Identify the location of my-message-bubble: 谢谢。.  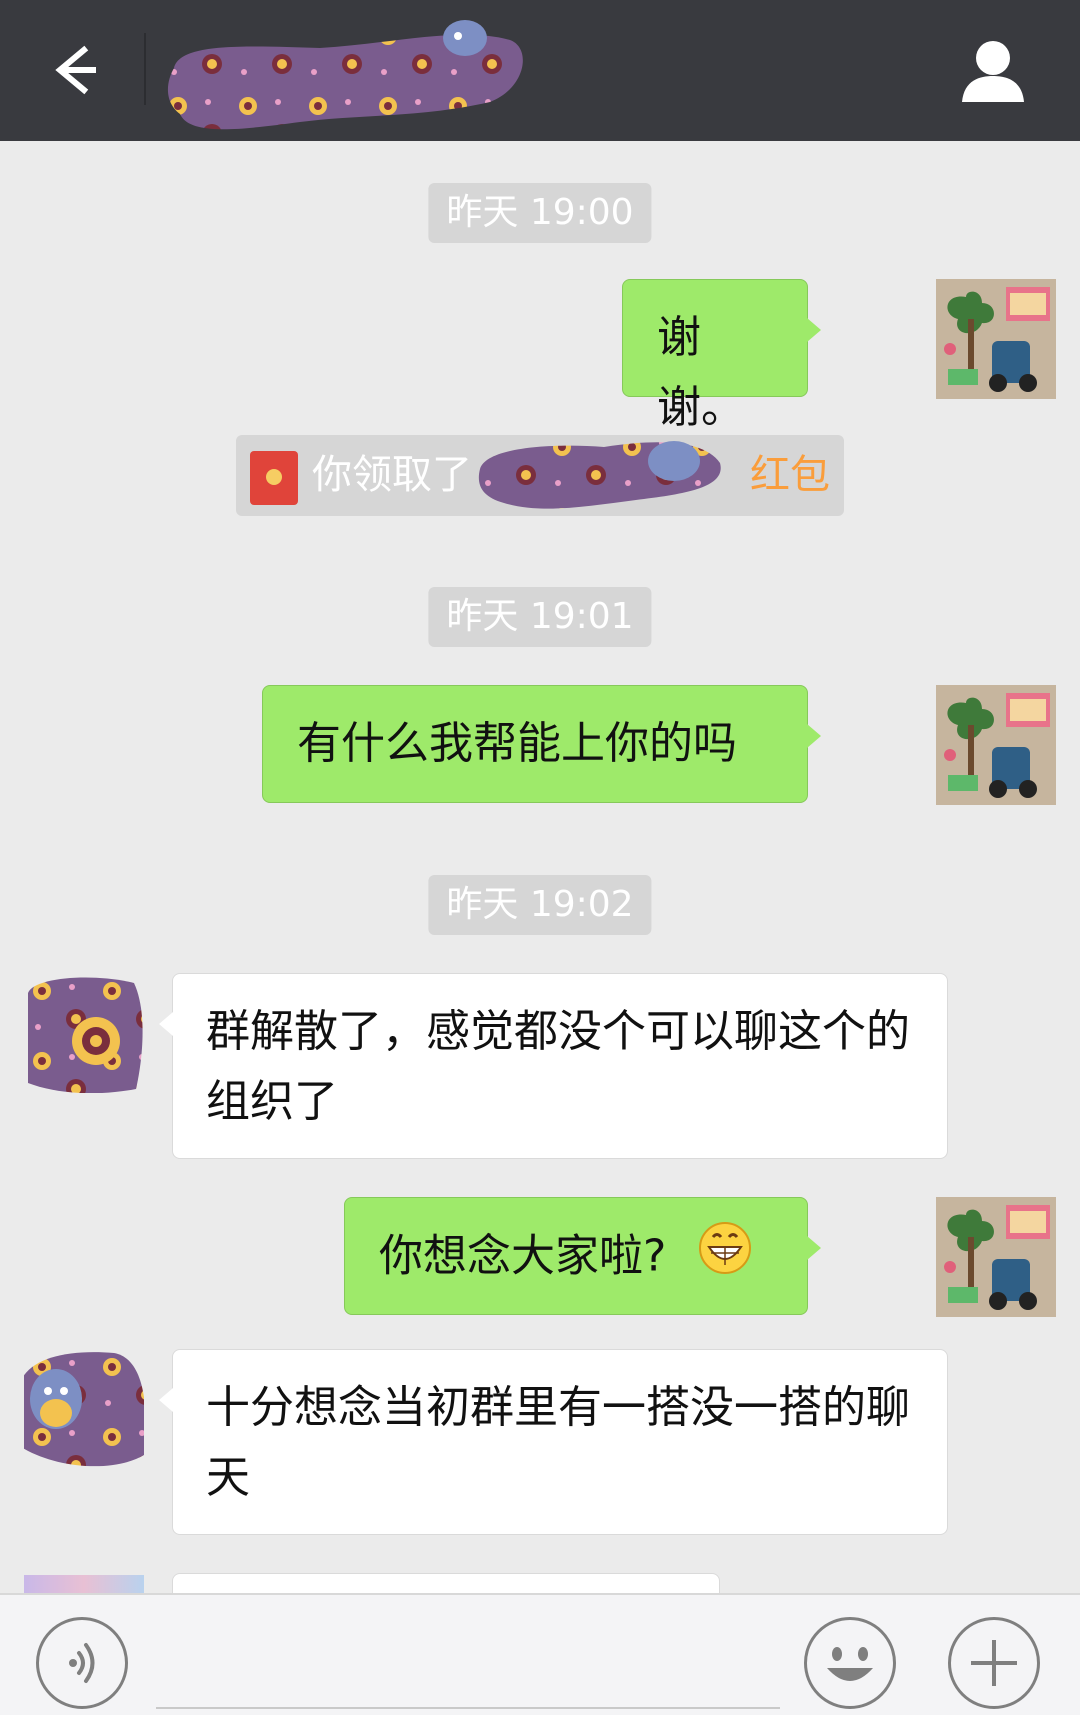
(721, 356).